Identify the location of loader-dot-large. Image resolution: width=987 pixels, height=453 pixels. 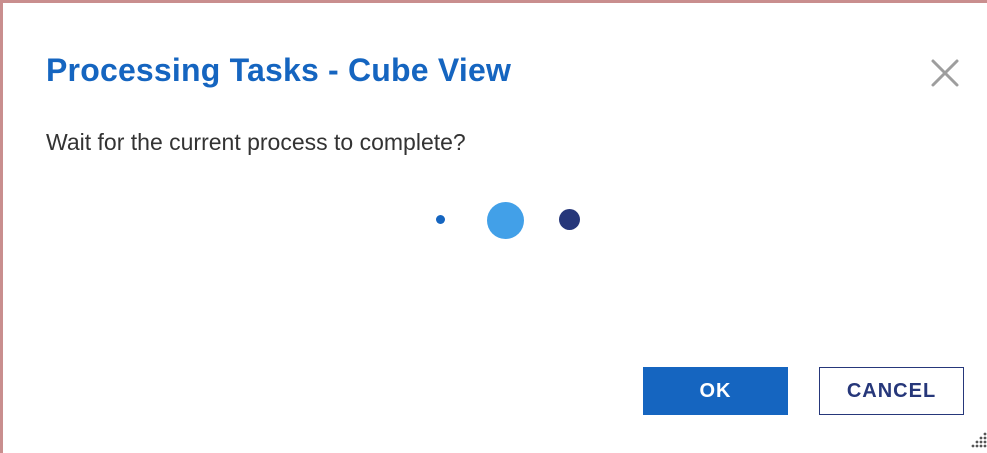
(505, 220).